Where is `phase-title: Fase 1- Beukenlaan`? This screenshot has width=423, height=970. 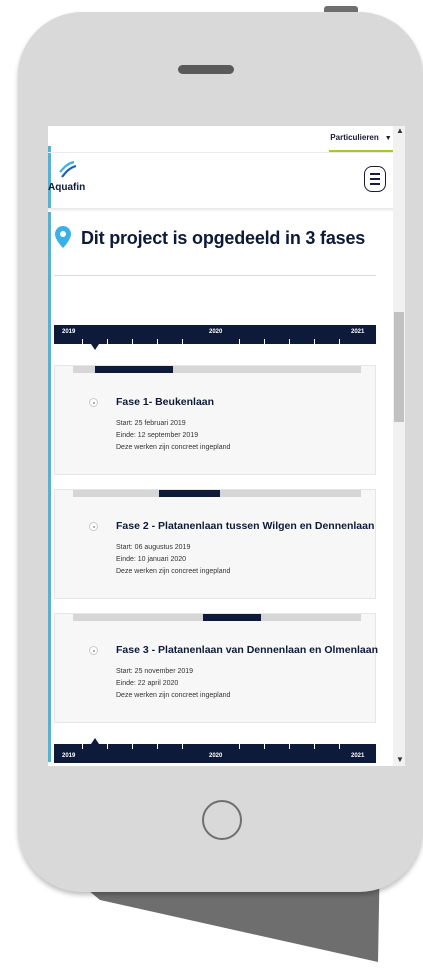
phase-title: Fase 1- Beukenlaan is located at coordinates (165, 402).